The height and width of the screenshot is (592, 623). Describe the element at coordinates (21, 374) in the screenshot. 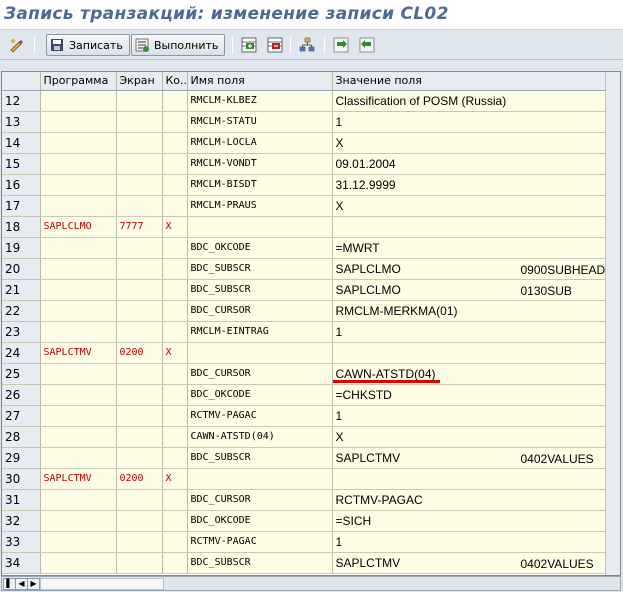

I see `row-number-cell: 25` at that location.